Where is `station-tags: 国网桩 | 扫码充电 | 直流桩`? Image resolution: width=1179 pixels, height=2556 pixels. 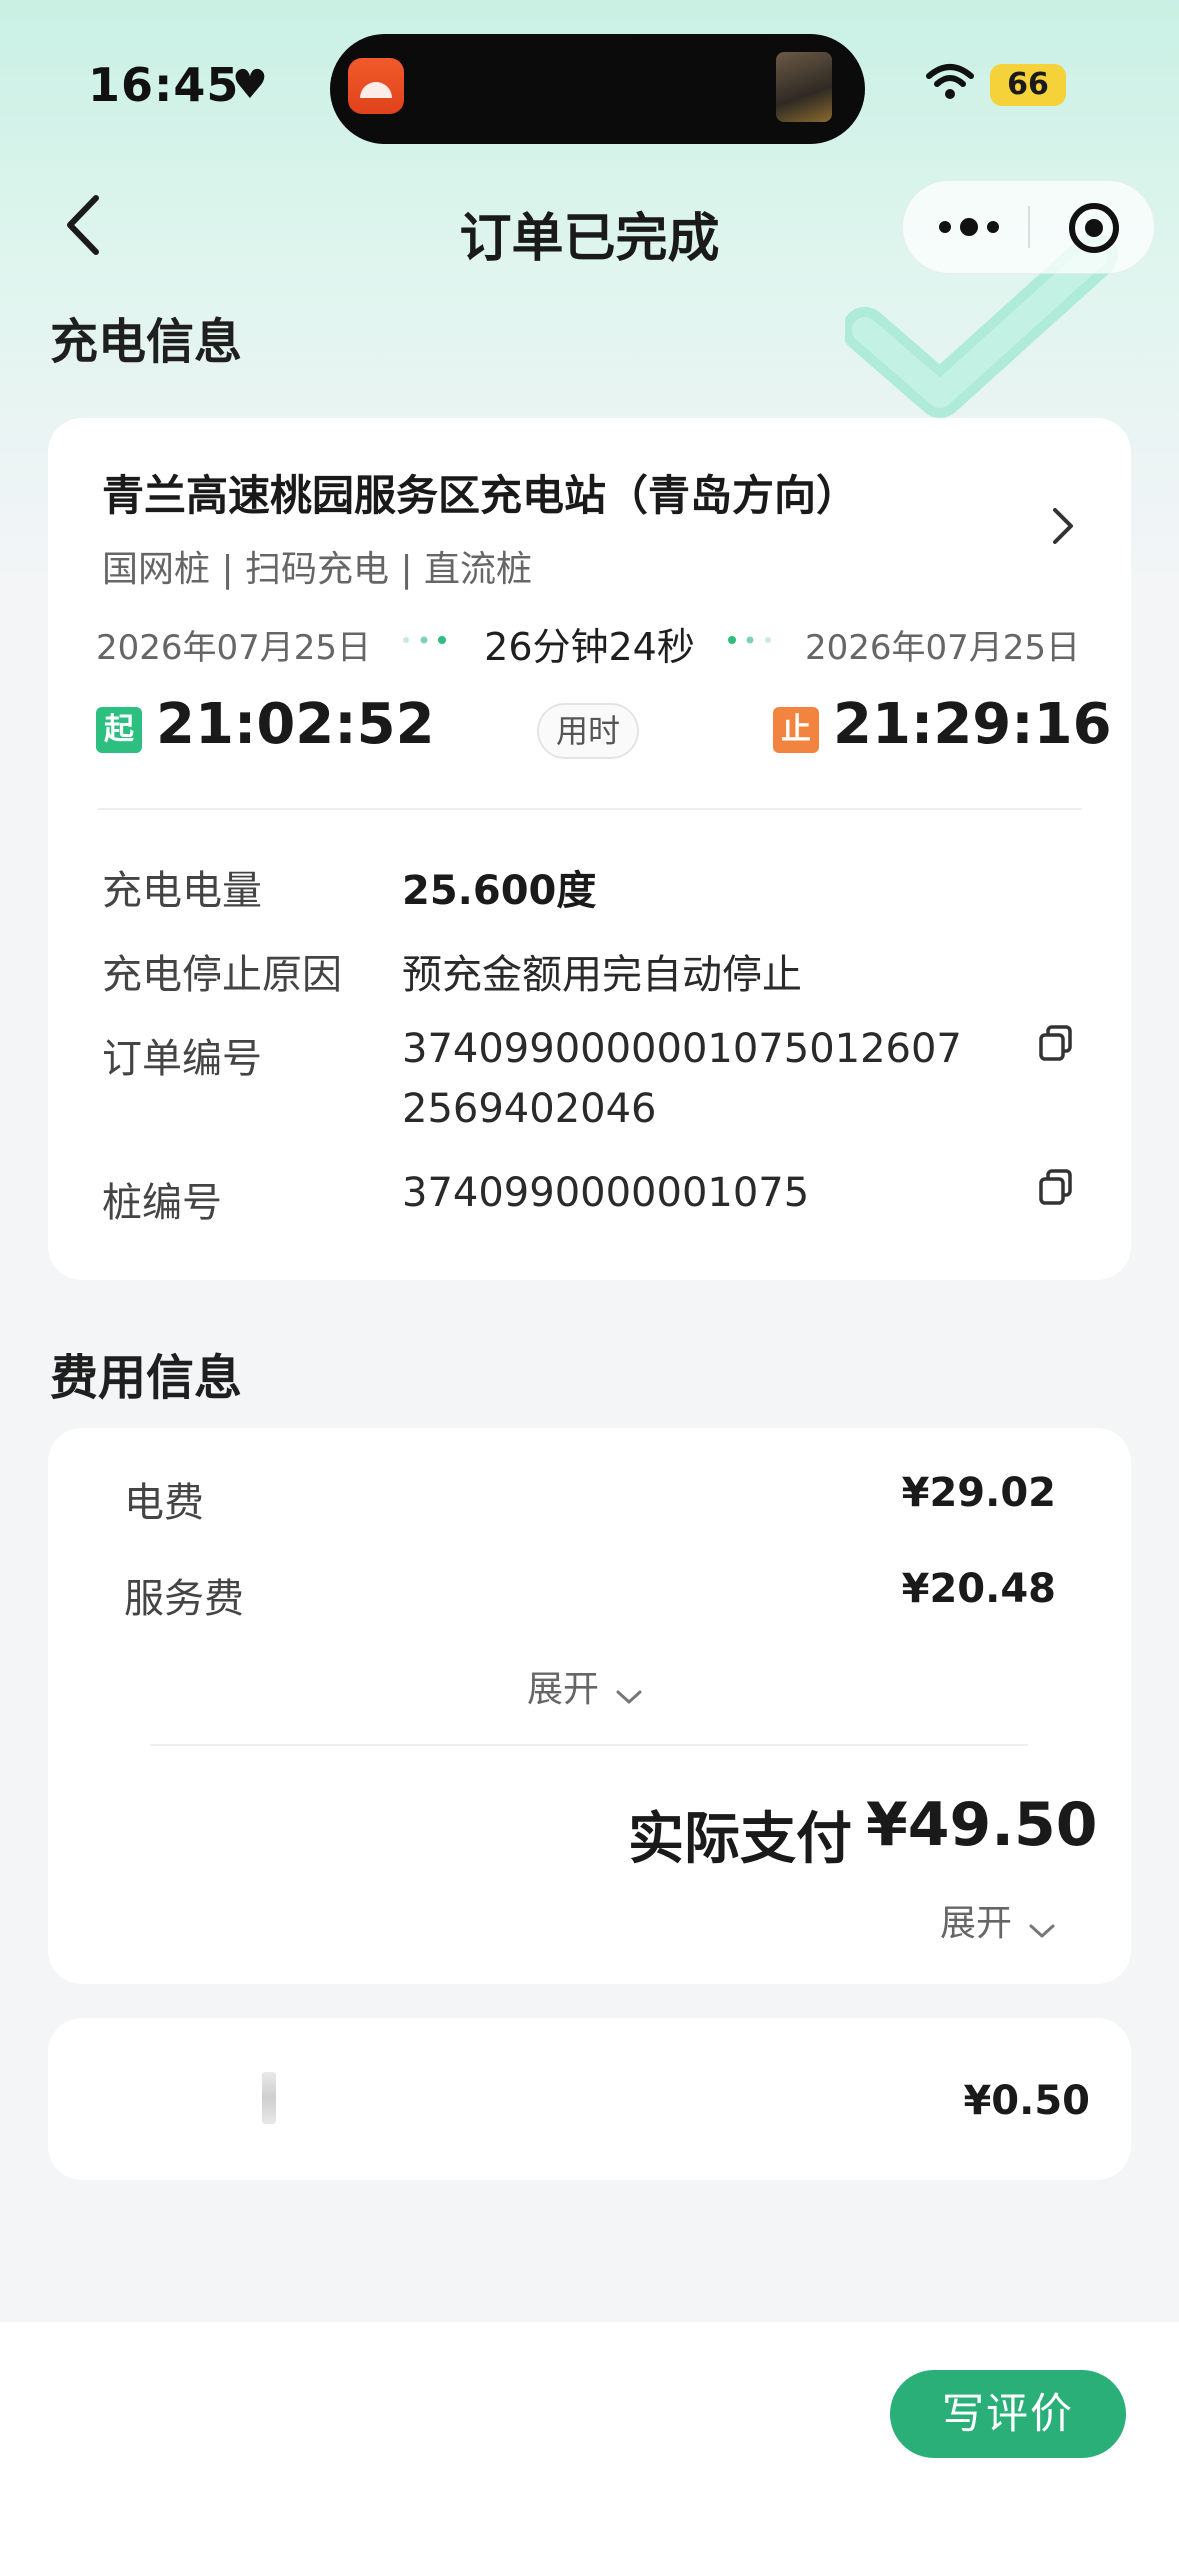
station-tags: 国网桩 | 扫码充电 | 直流桩 is located at coordinates (317, 569).